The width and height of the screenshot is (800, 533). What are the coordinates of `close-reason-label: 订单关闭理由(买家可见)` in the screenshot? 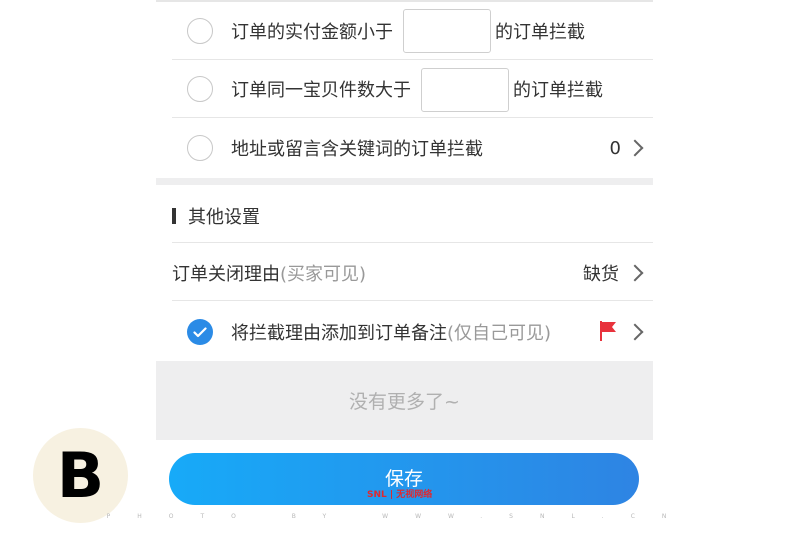 It's located at (269, 274).